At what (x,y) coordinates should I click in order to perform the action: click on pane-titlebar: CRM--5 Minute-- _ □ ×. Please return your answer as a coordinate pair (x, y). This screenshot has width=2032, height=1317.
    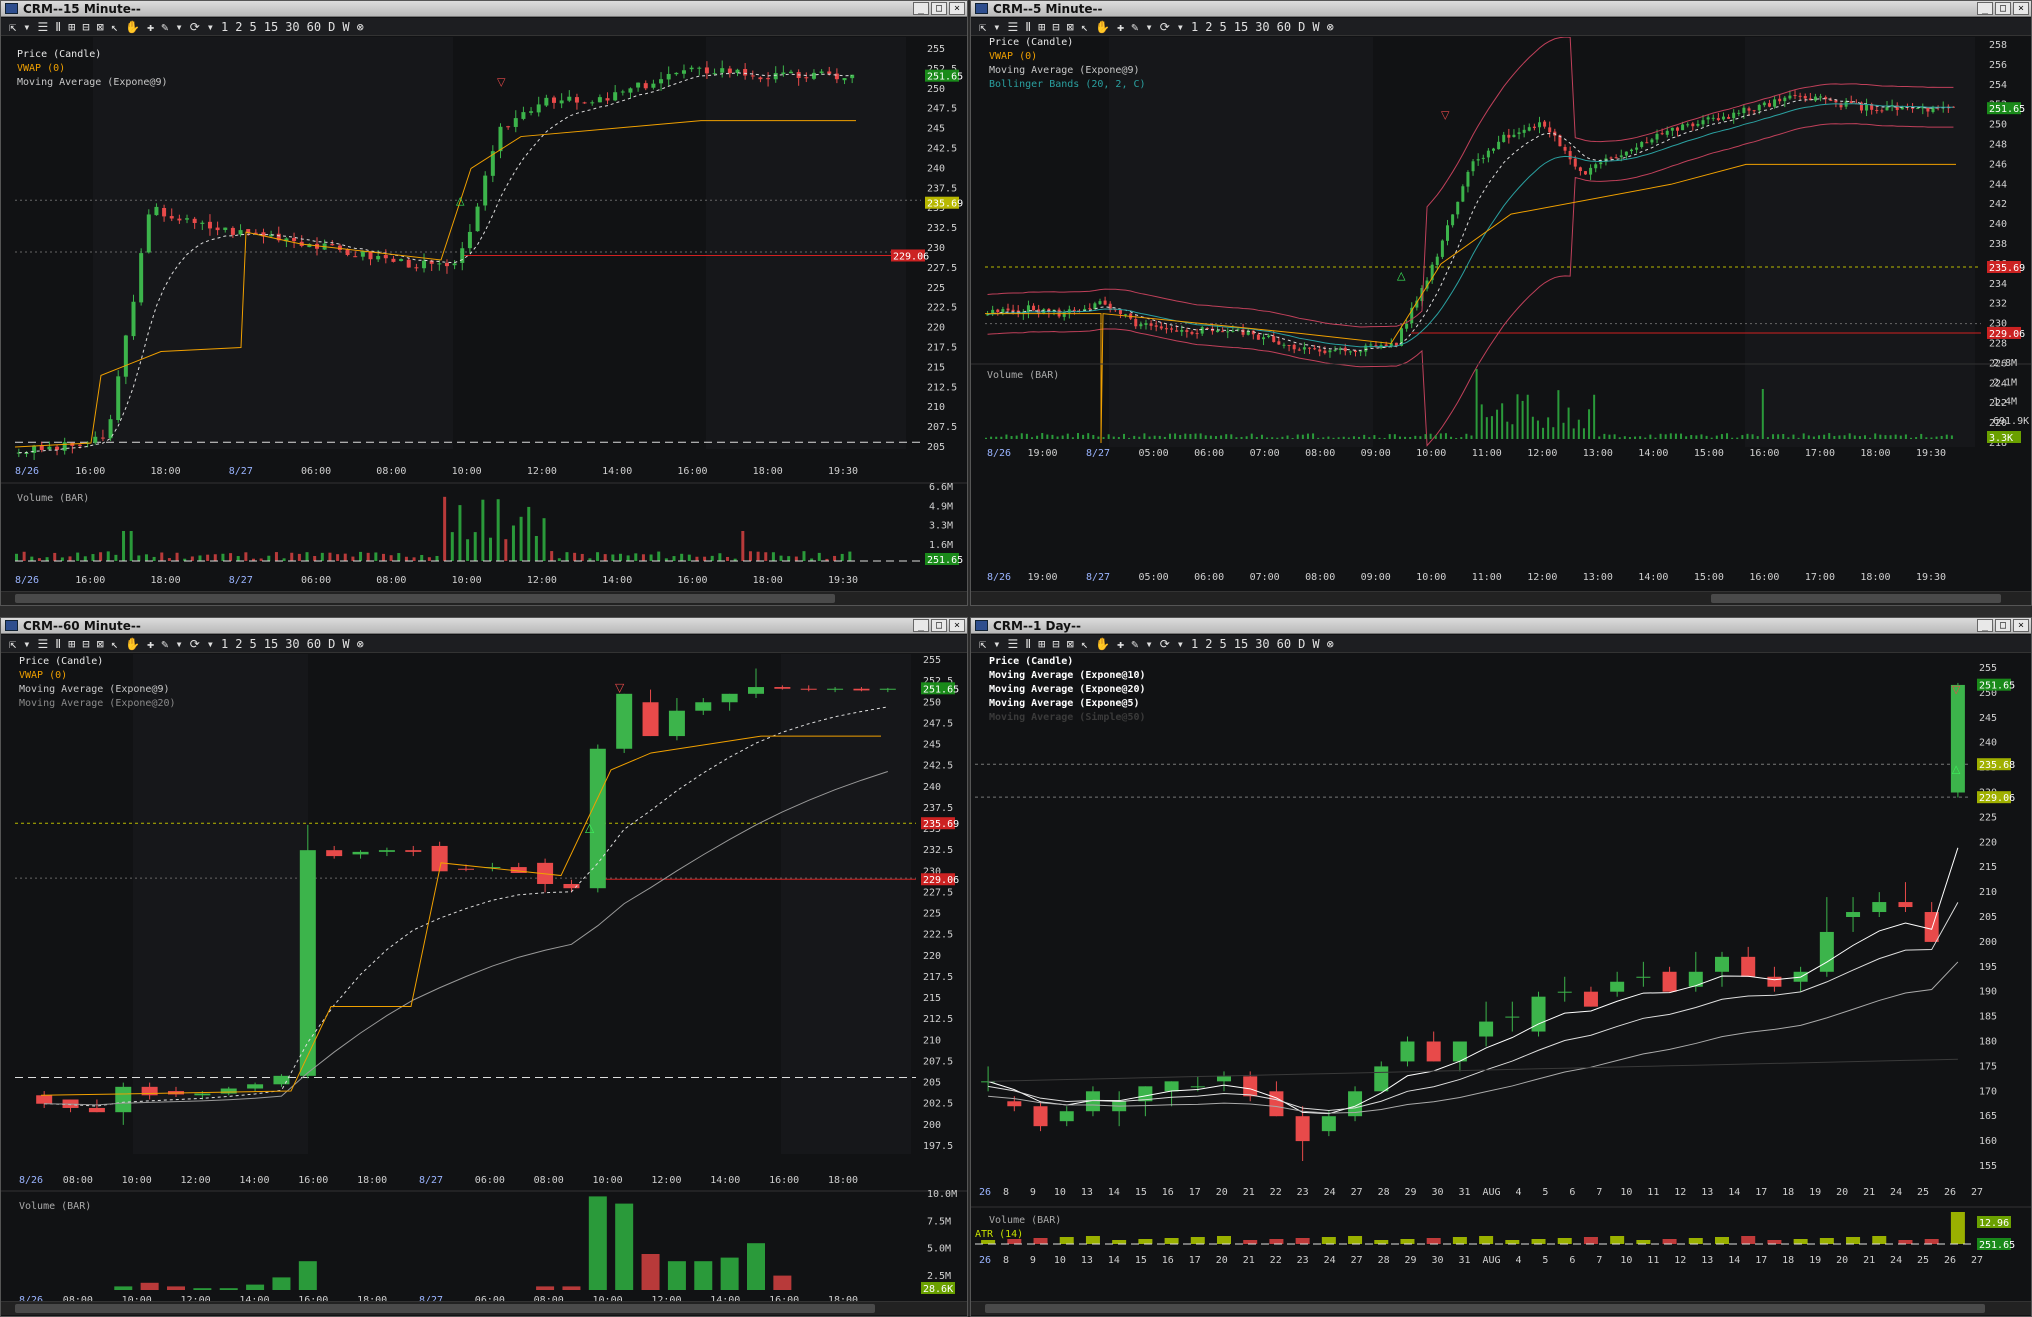
    Looking at the image, I should click on (1501, 9).